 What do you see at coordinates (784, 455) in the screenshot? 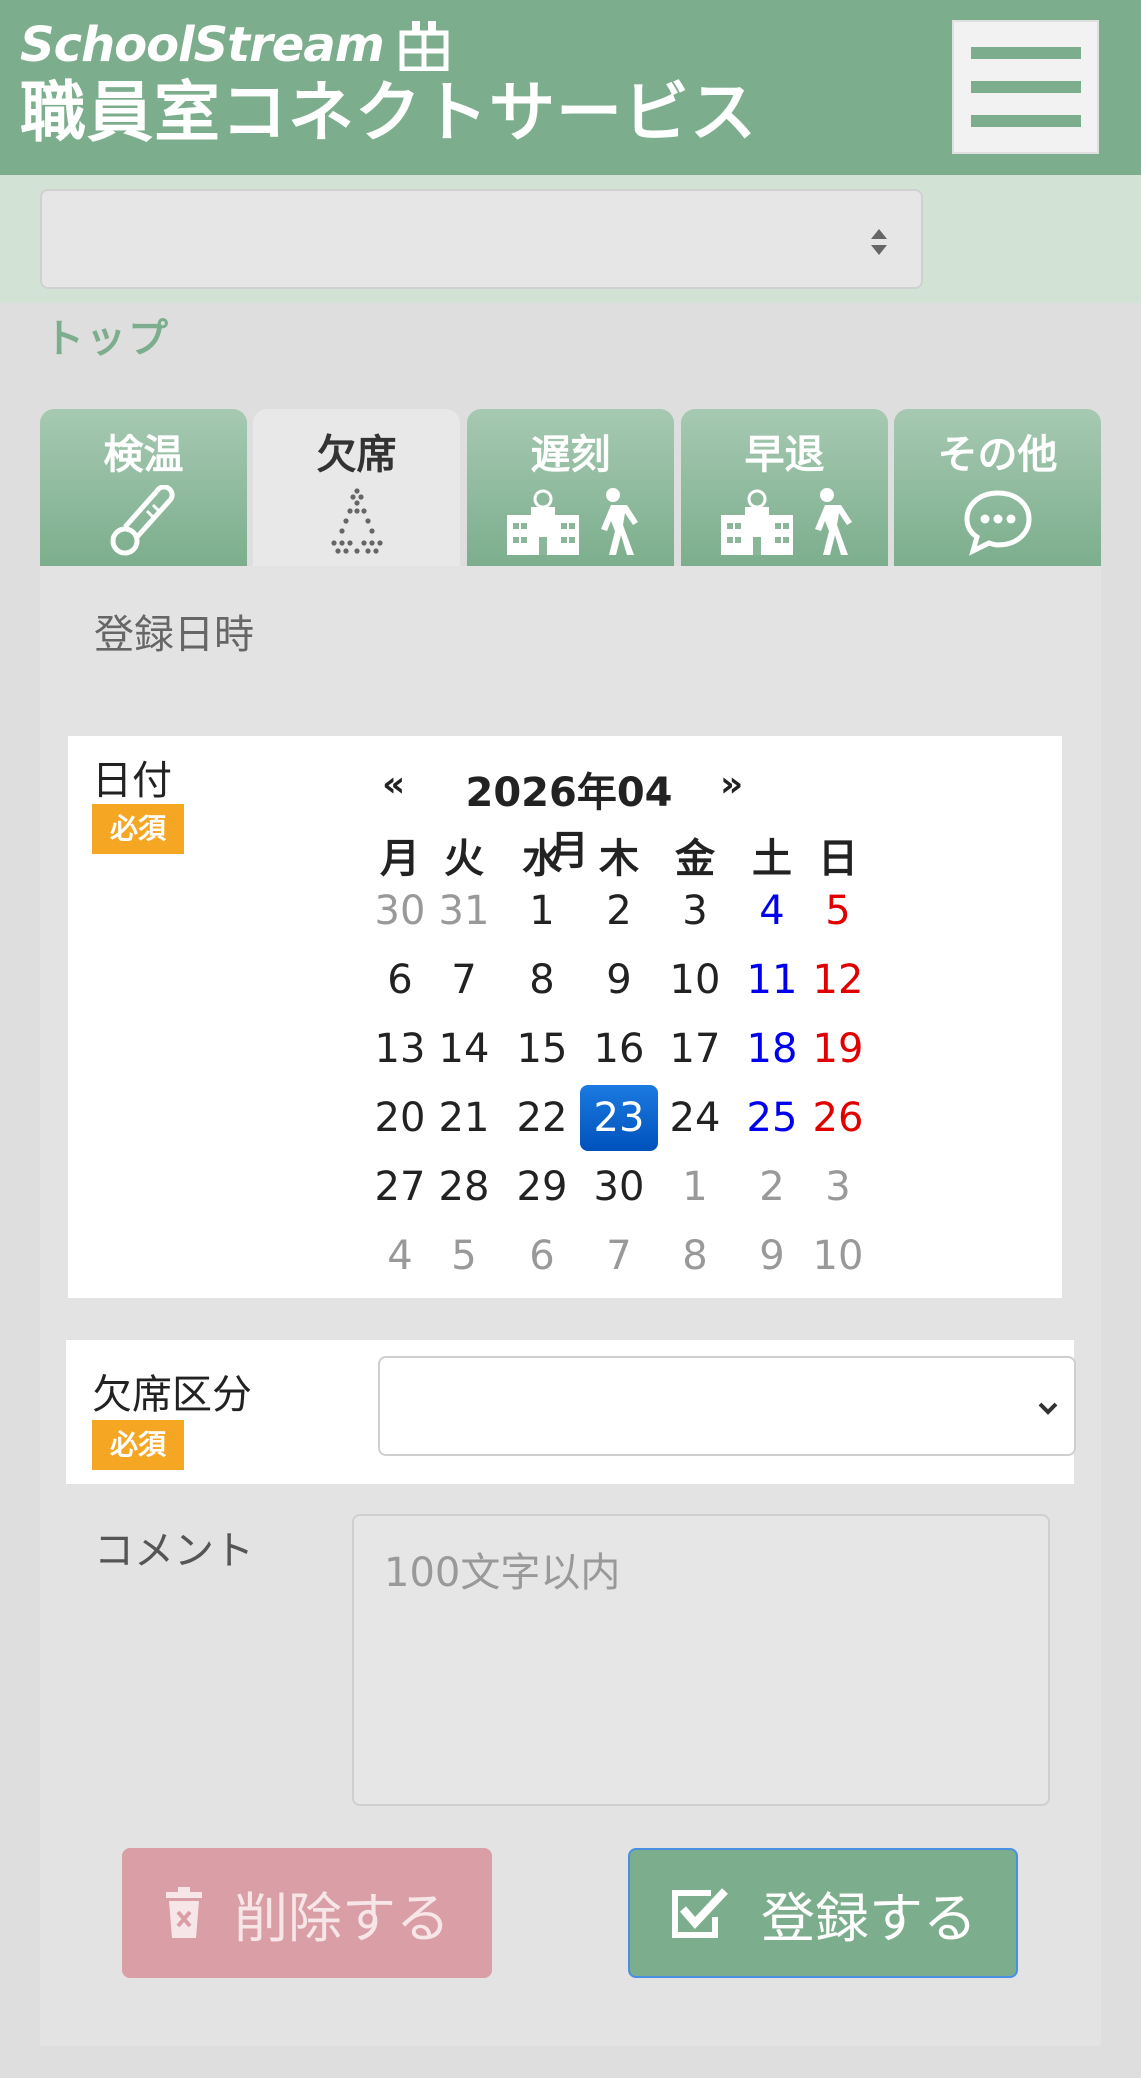
I see `tab-label: 早退` at bounding box center [784, 455].